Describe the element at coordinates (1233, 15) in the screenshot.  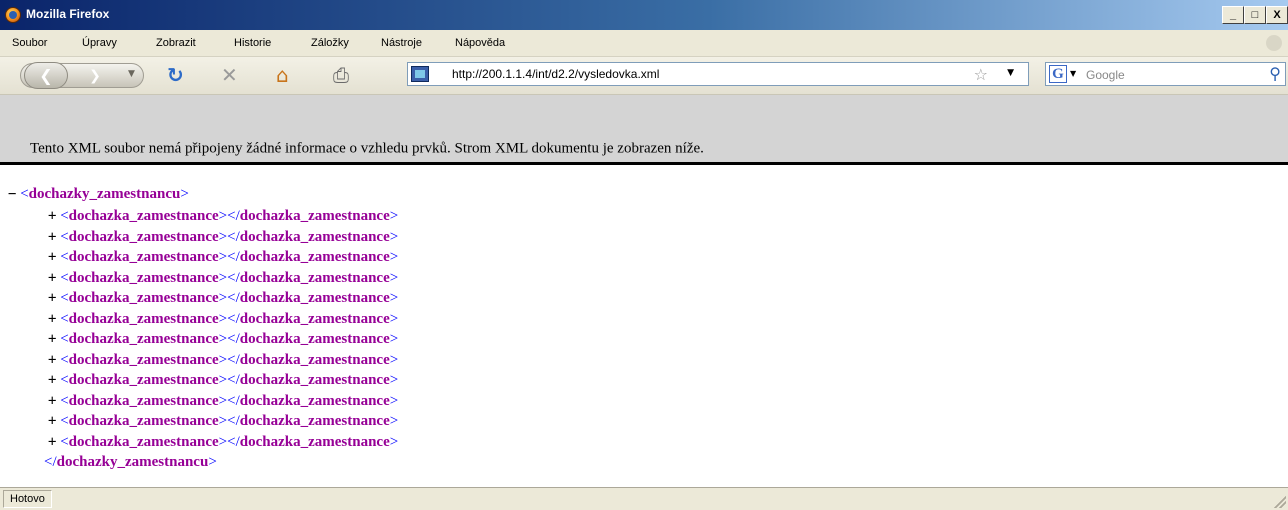
I see `minimize-button: _` at that location.